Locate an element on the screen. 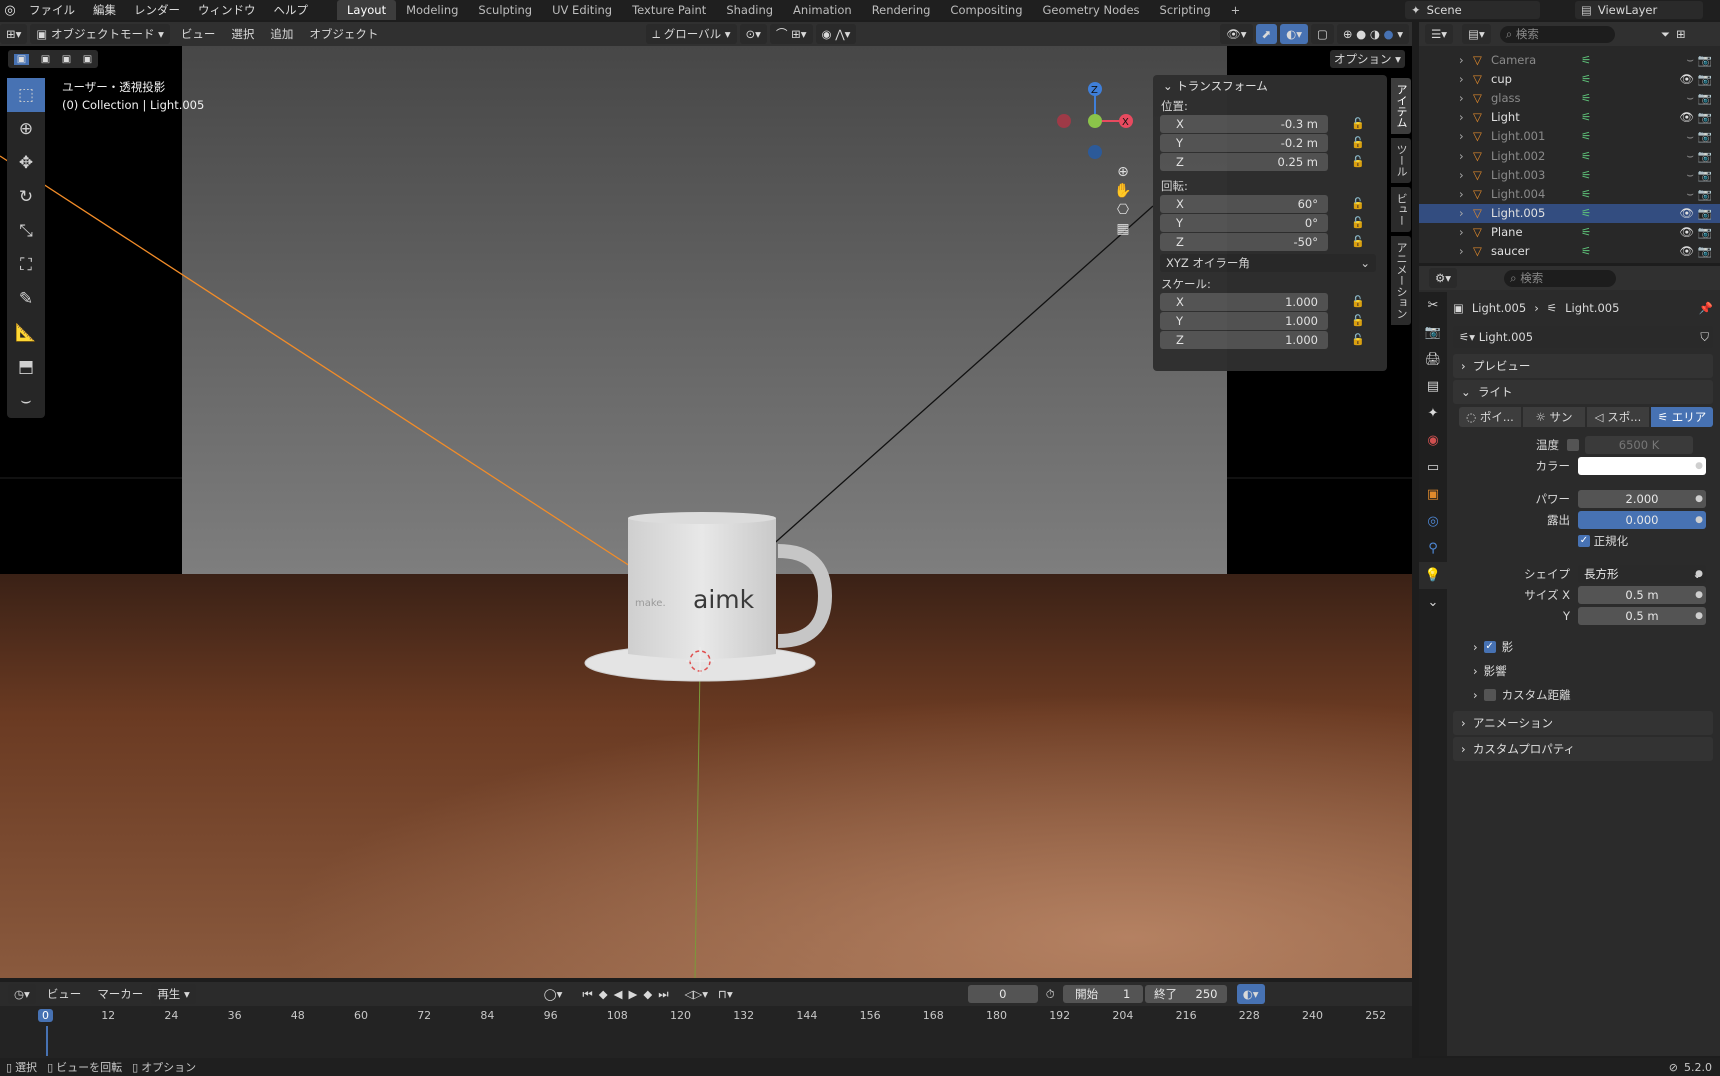  outliner-row: › ▽ Light ⚟ 👁 📷 is located at coordinates (1569, 117).